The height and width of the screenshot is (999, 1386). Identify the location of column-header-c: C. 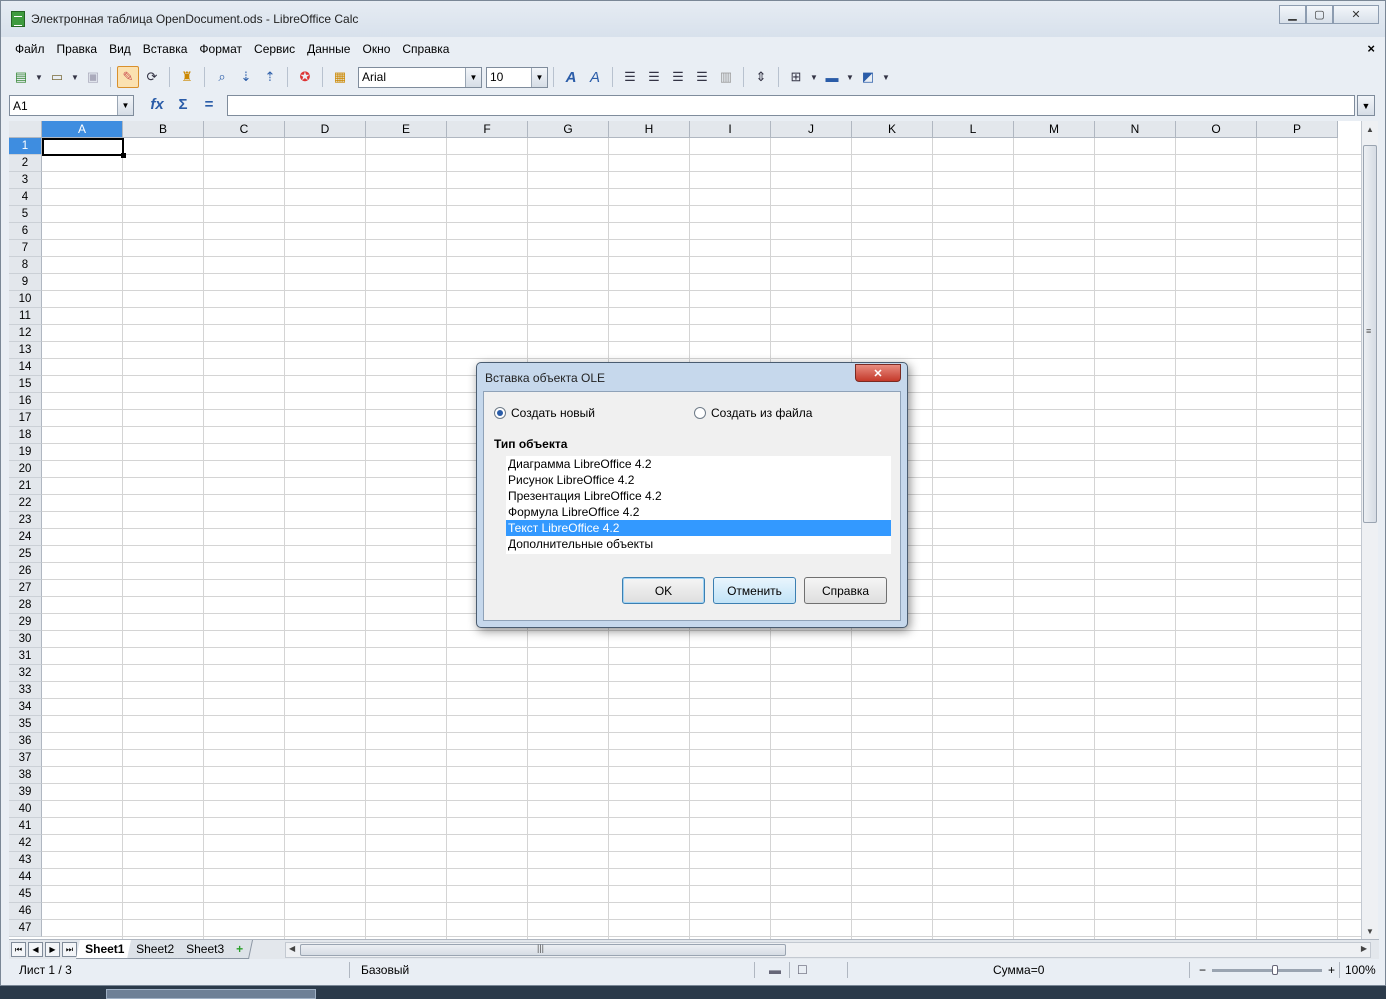
(244, 129).